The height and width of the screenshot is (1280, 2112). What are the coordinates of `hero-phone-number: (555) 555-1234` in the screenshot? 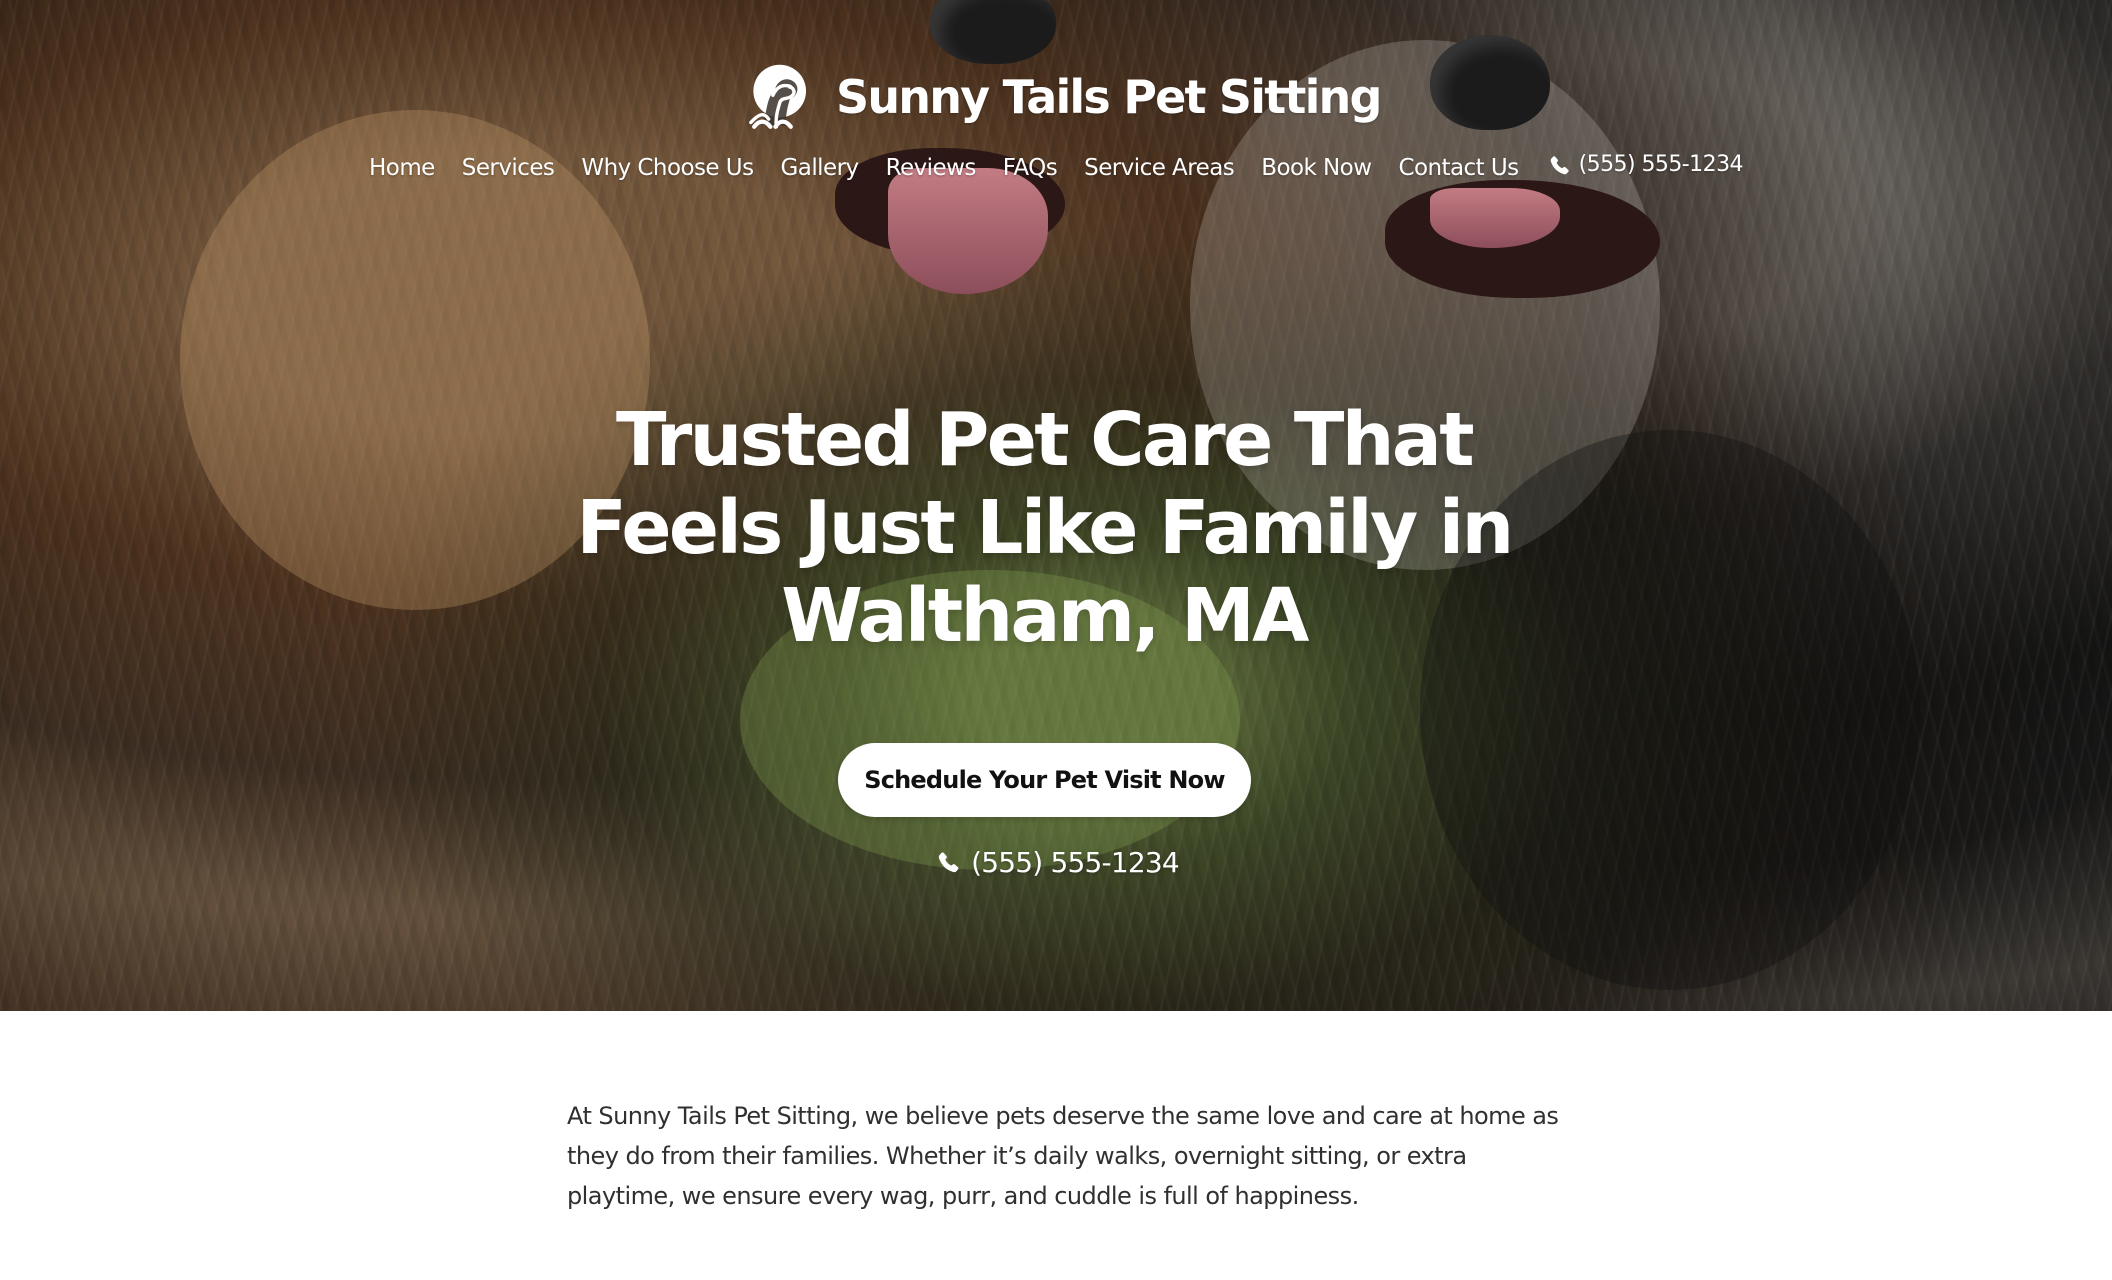 It's located at (1075, 862).